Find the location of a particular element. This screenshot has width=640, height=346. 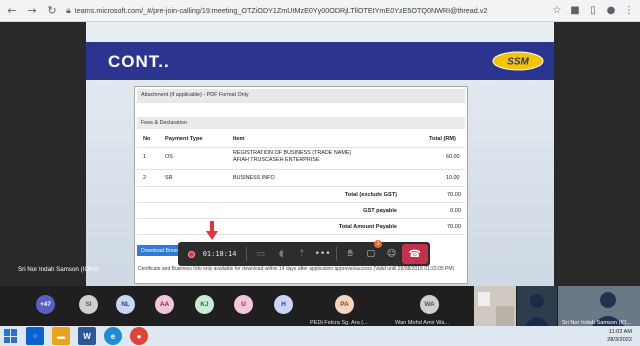

raise-hand-icon: ✋︎ is located at coordinates (350, 254).